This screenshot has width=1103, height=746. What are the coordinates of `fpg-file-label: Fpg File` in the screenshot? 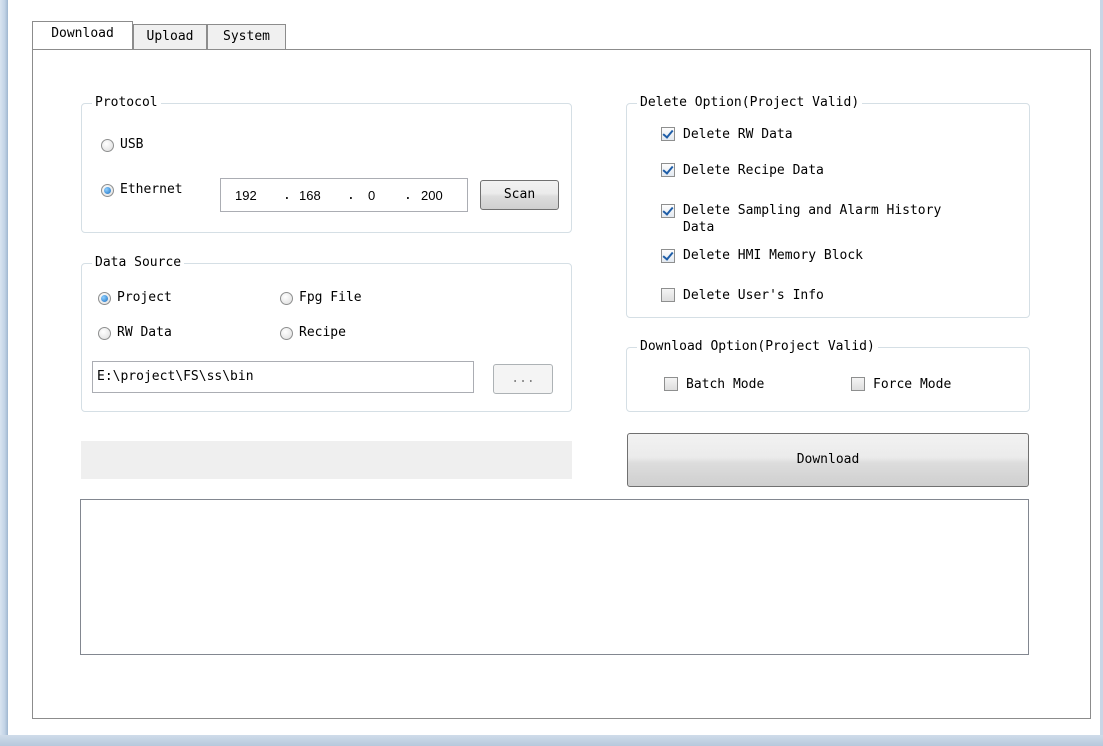 It's located at (330, 298).